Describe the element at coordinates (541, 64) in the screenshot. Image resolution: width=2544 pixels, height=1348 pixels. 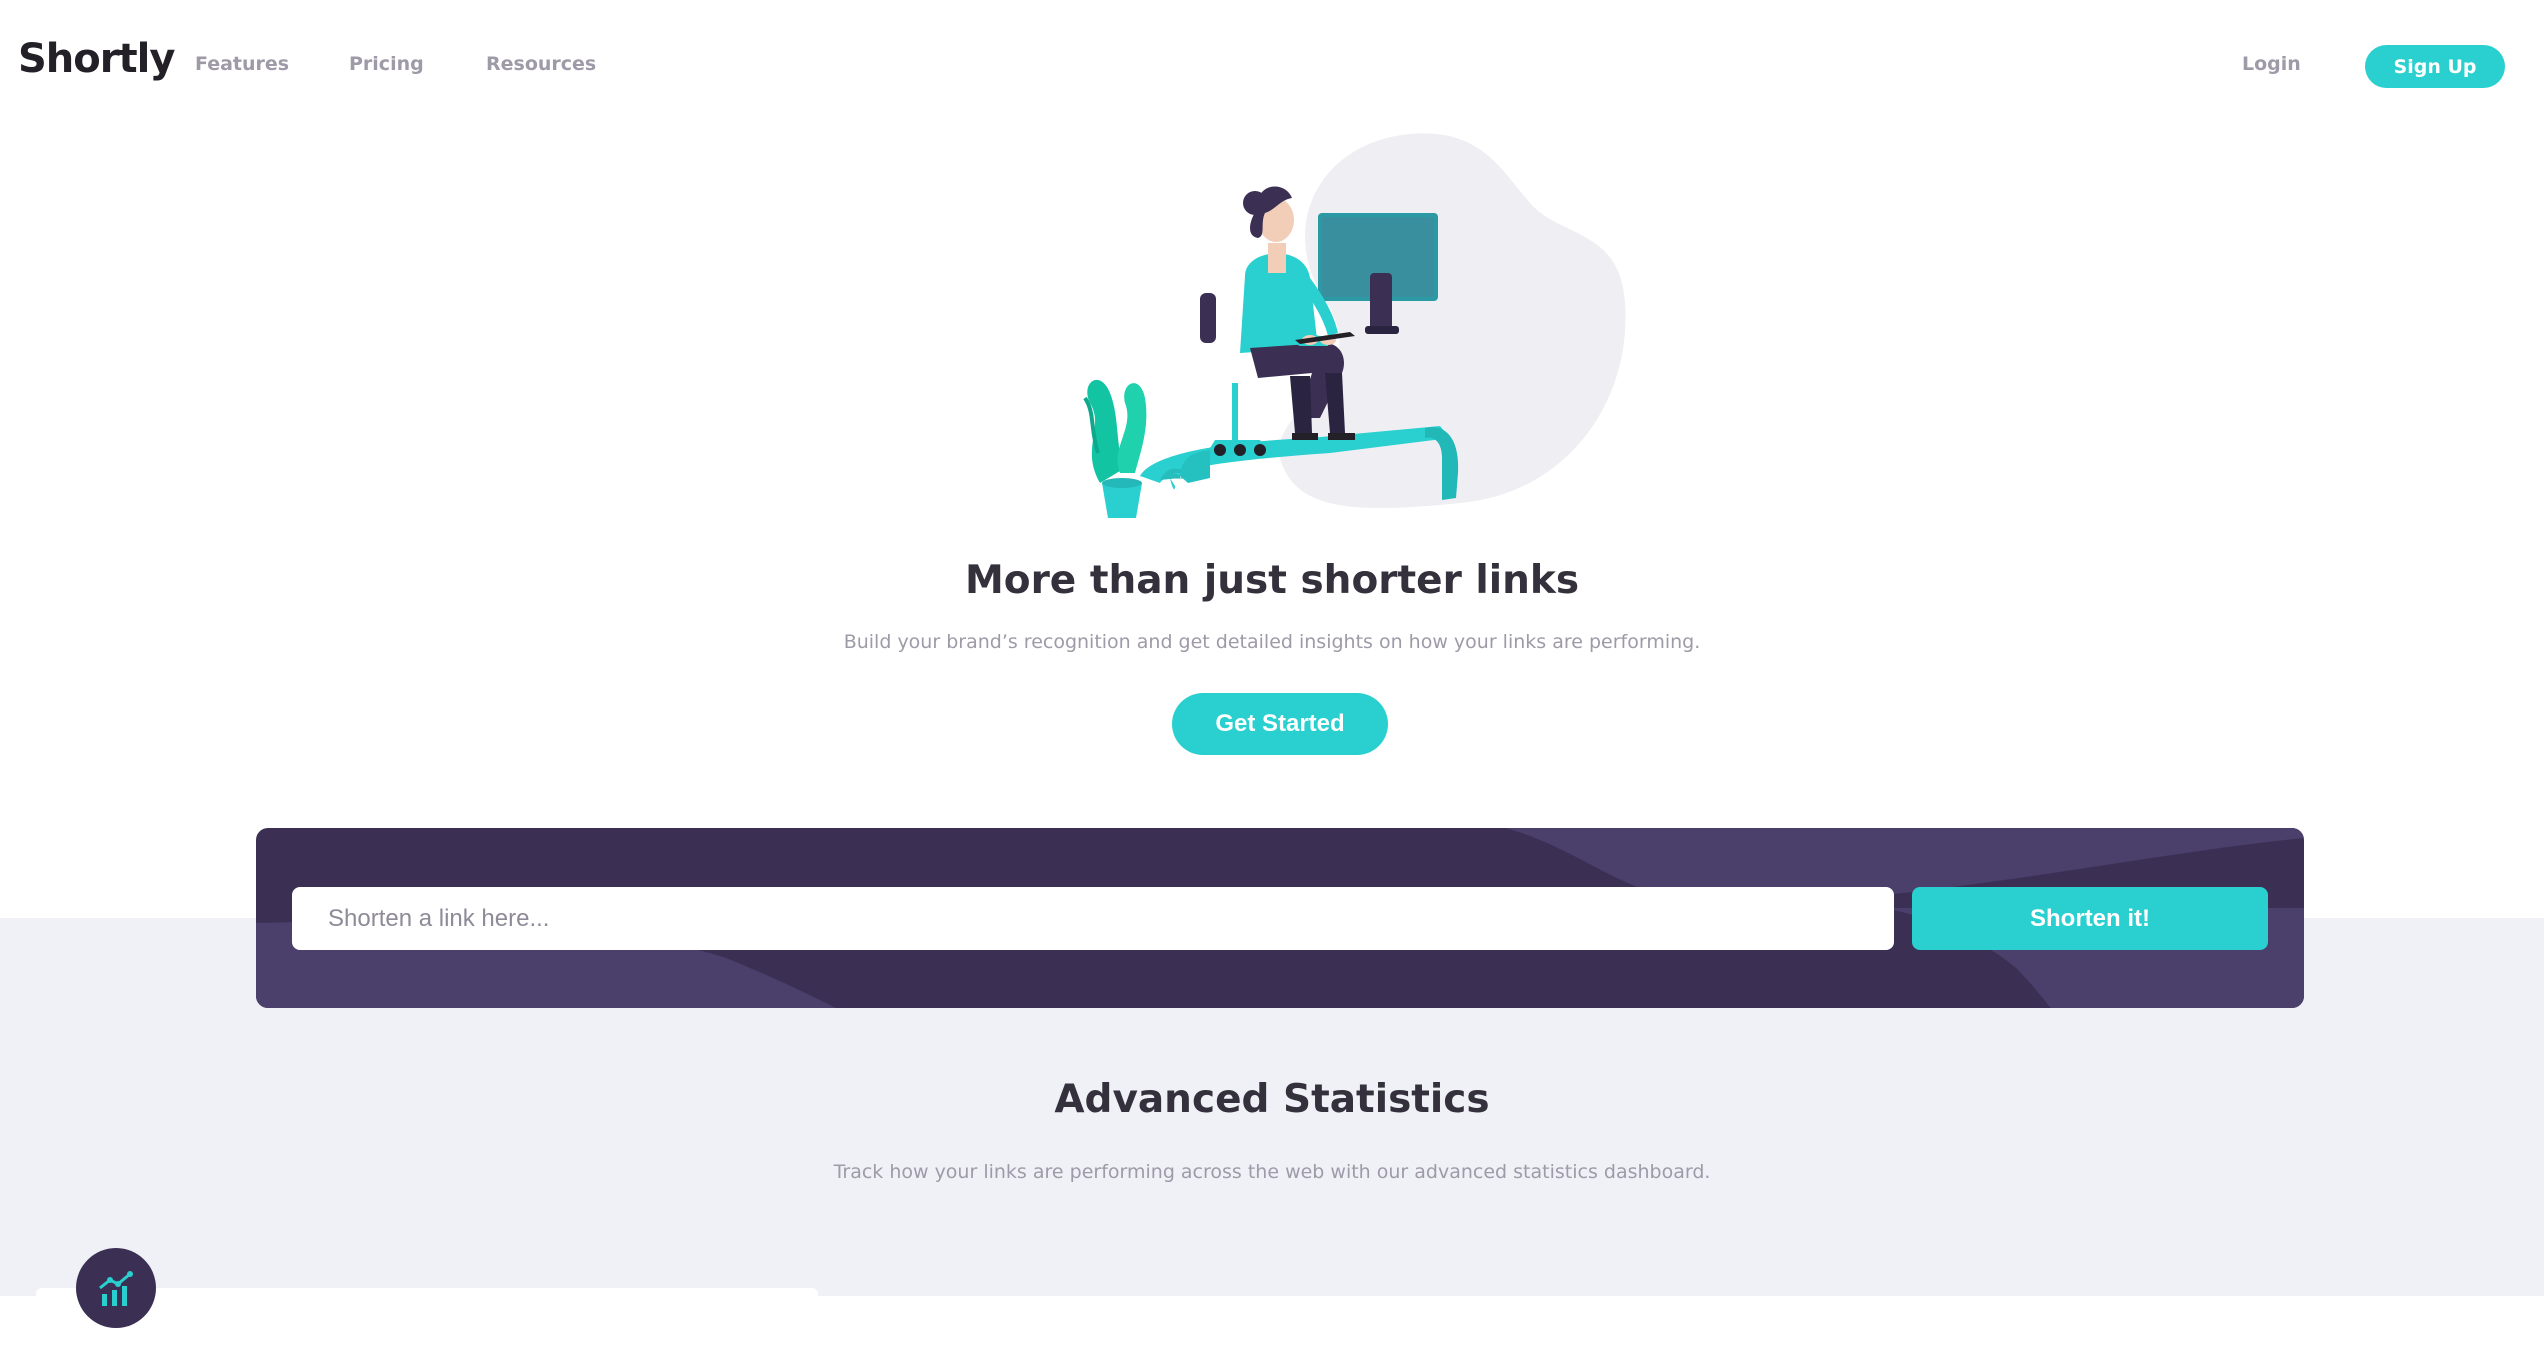
I see `nav-resources-link: Resources` at that location.